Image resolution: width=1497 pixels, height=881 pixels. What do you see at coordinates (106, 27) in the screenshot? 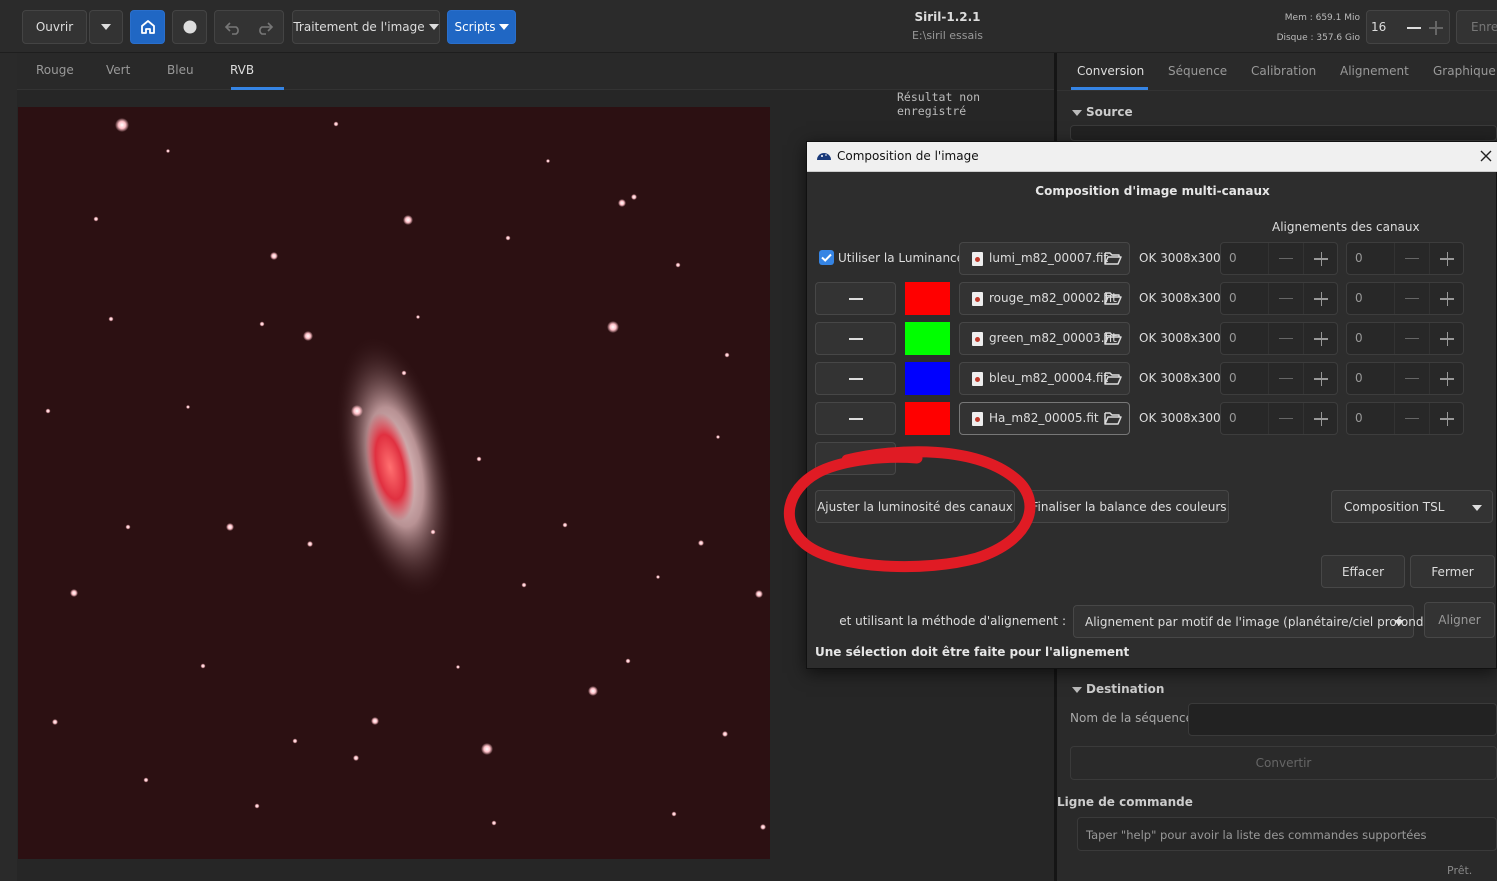
I see `open-menu-button` at bounding box center [106, 27].